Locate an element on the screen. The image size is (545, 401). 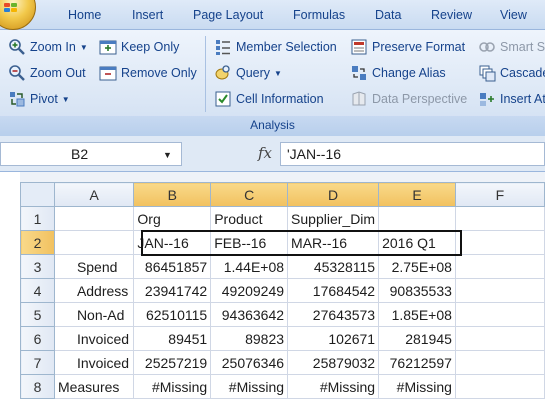
cell: Spend is located at coordinates (94, 266).